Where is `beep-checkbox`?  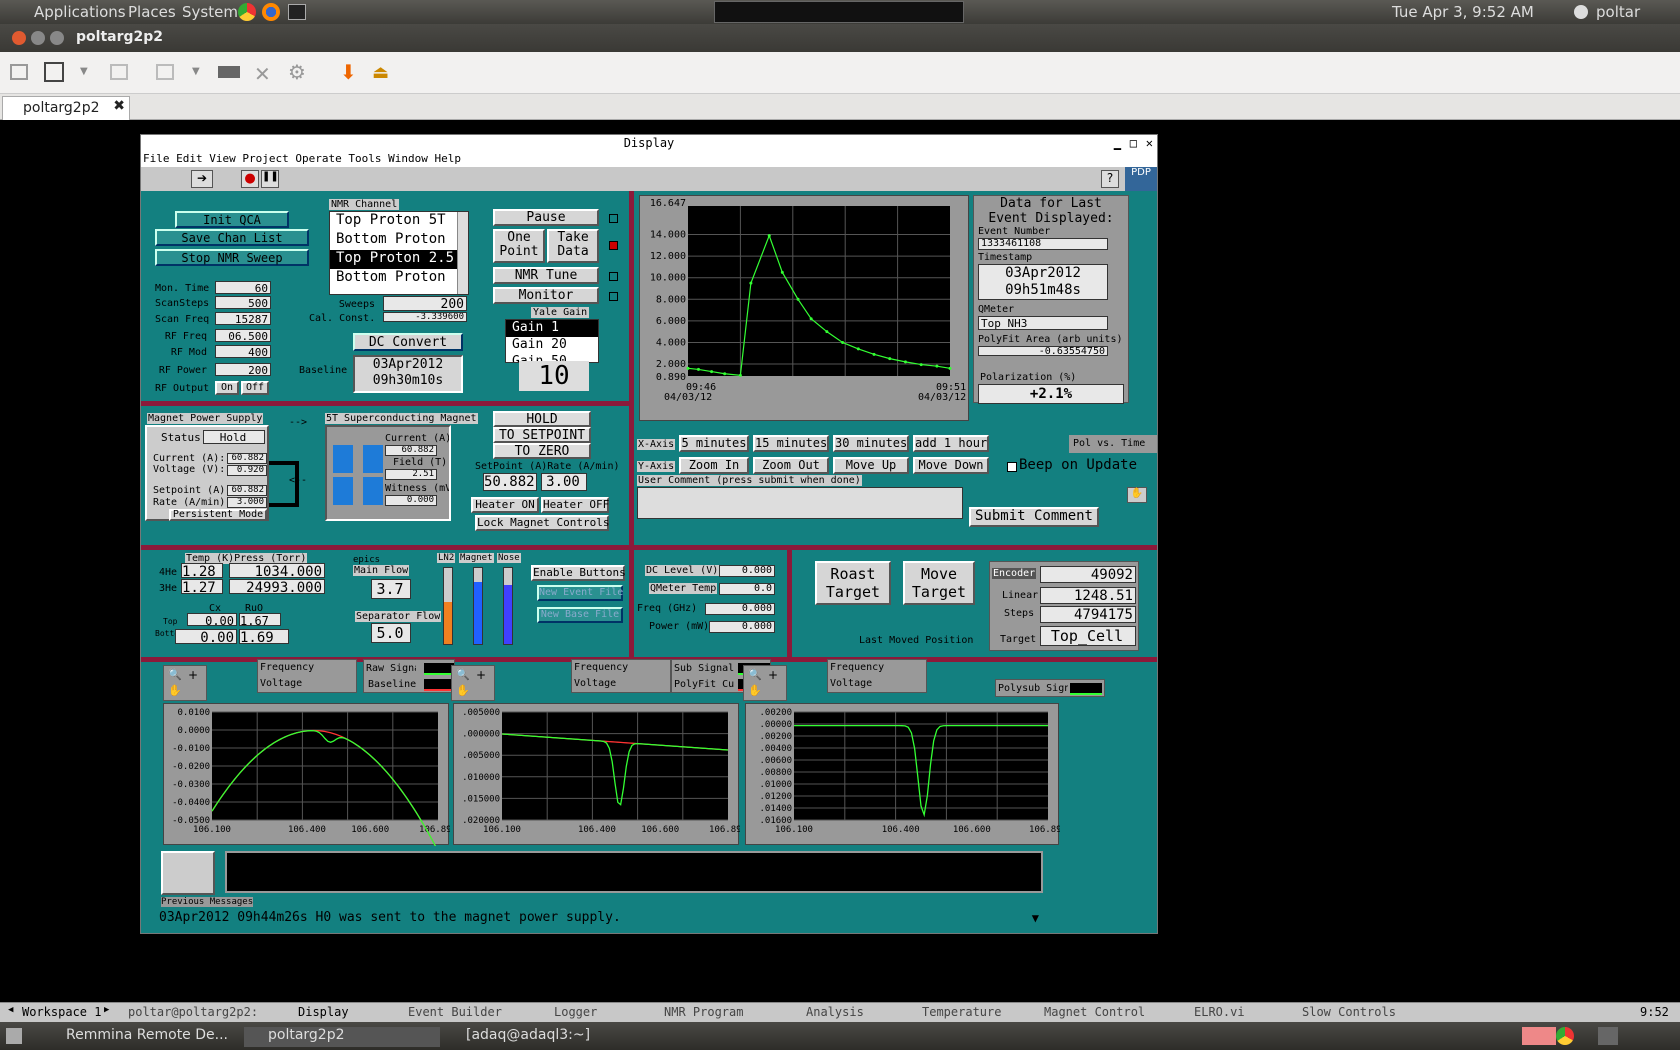
beep-checkbox is located at coordinates (1012, 467).